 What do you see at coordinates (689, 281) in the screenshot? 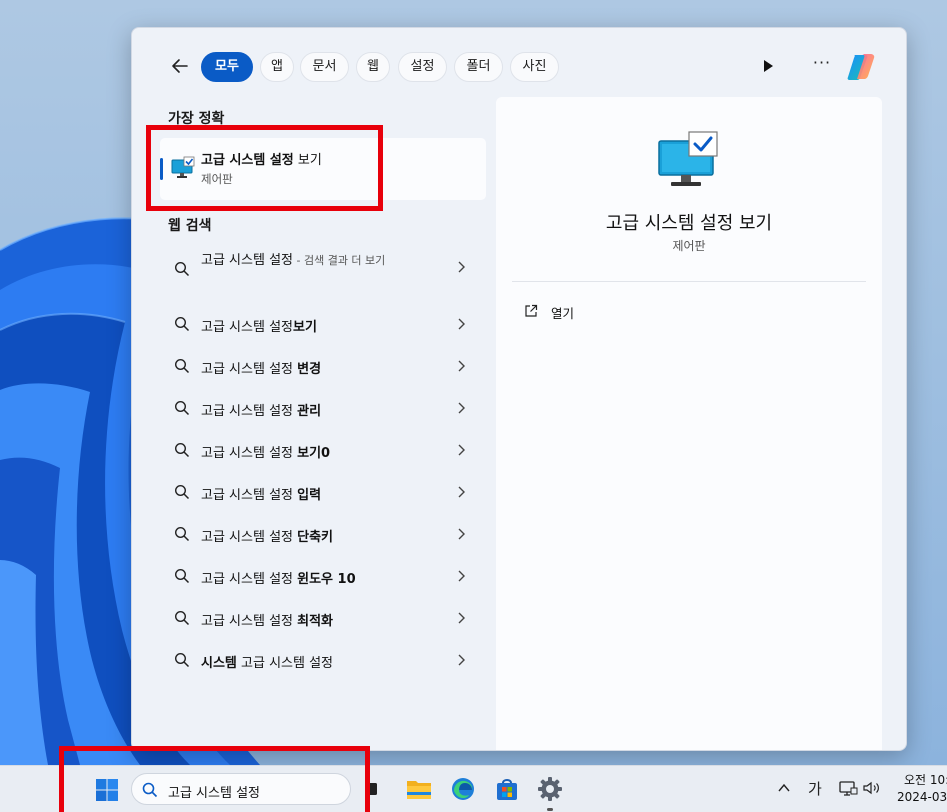
I see `divider` at bounding box center [689, 281].